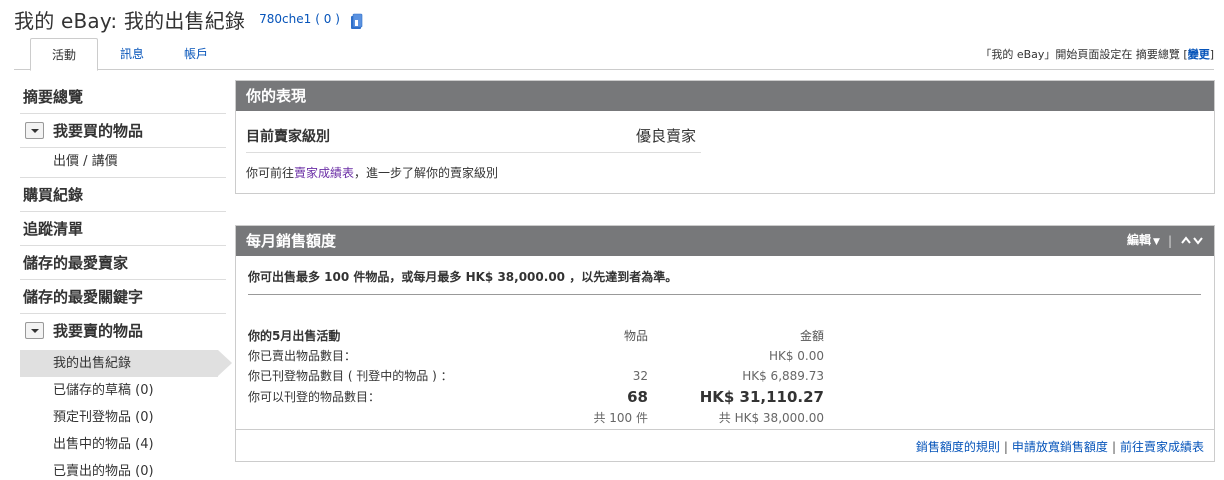  What do you see at coordinates (291, 241) in the screenshot?
I see `panel-title: 每月銷售額度` at bounding box center [291, 241].